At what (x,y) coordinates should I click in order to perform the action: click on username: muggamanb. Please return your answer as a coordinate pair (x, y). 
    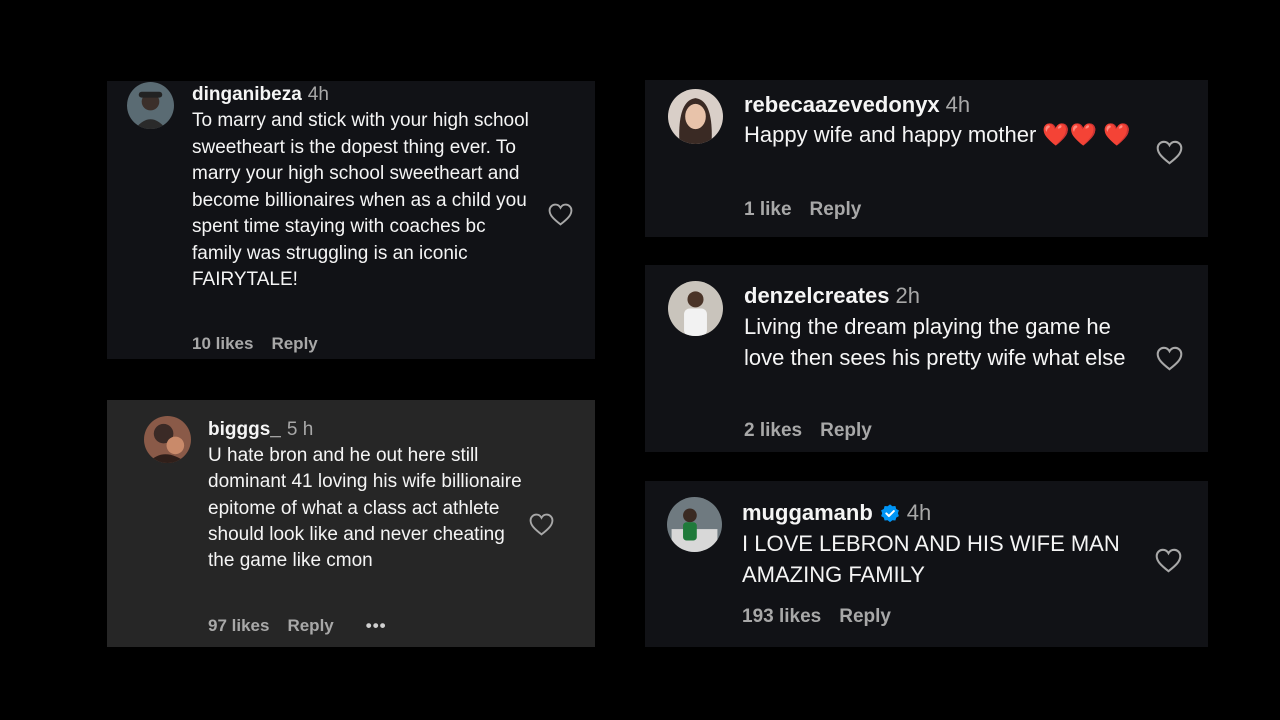
    Looking at the image, I should click on (807, 512).